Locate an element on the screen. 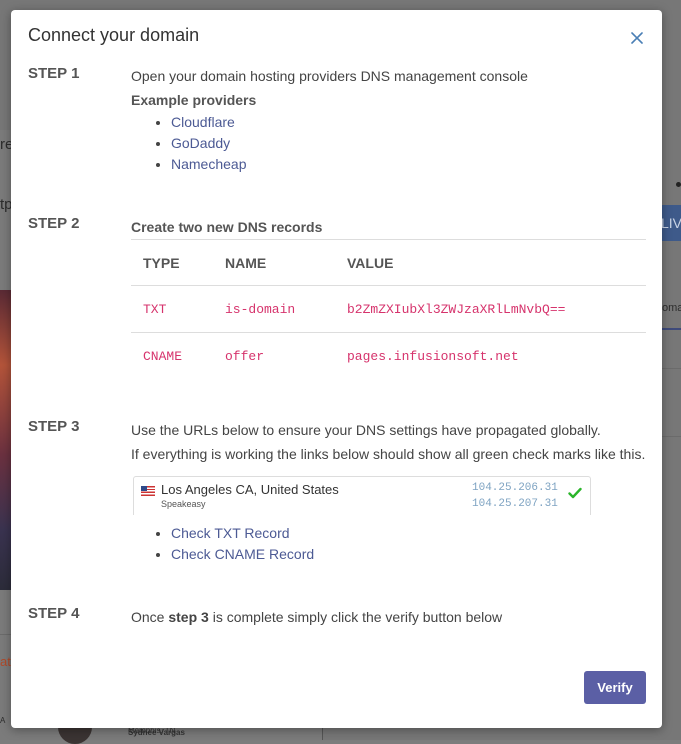 The image size is (681, 744). step-4-prefix: Once is located at coordinates (150, 617).